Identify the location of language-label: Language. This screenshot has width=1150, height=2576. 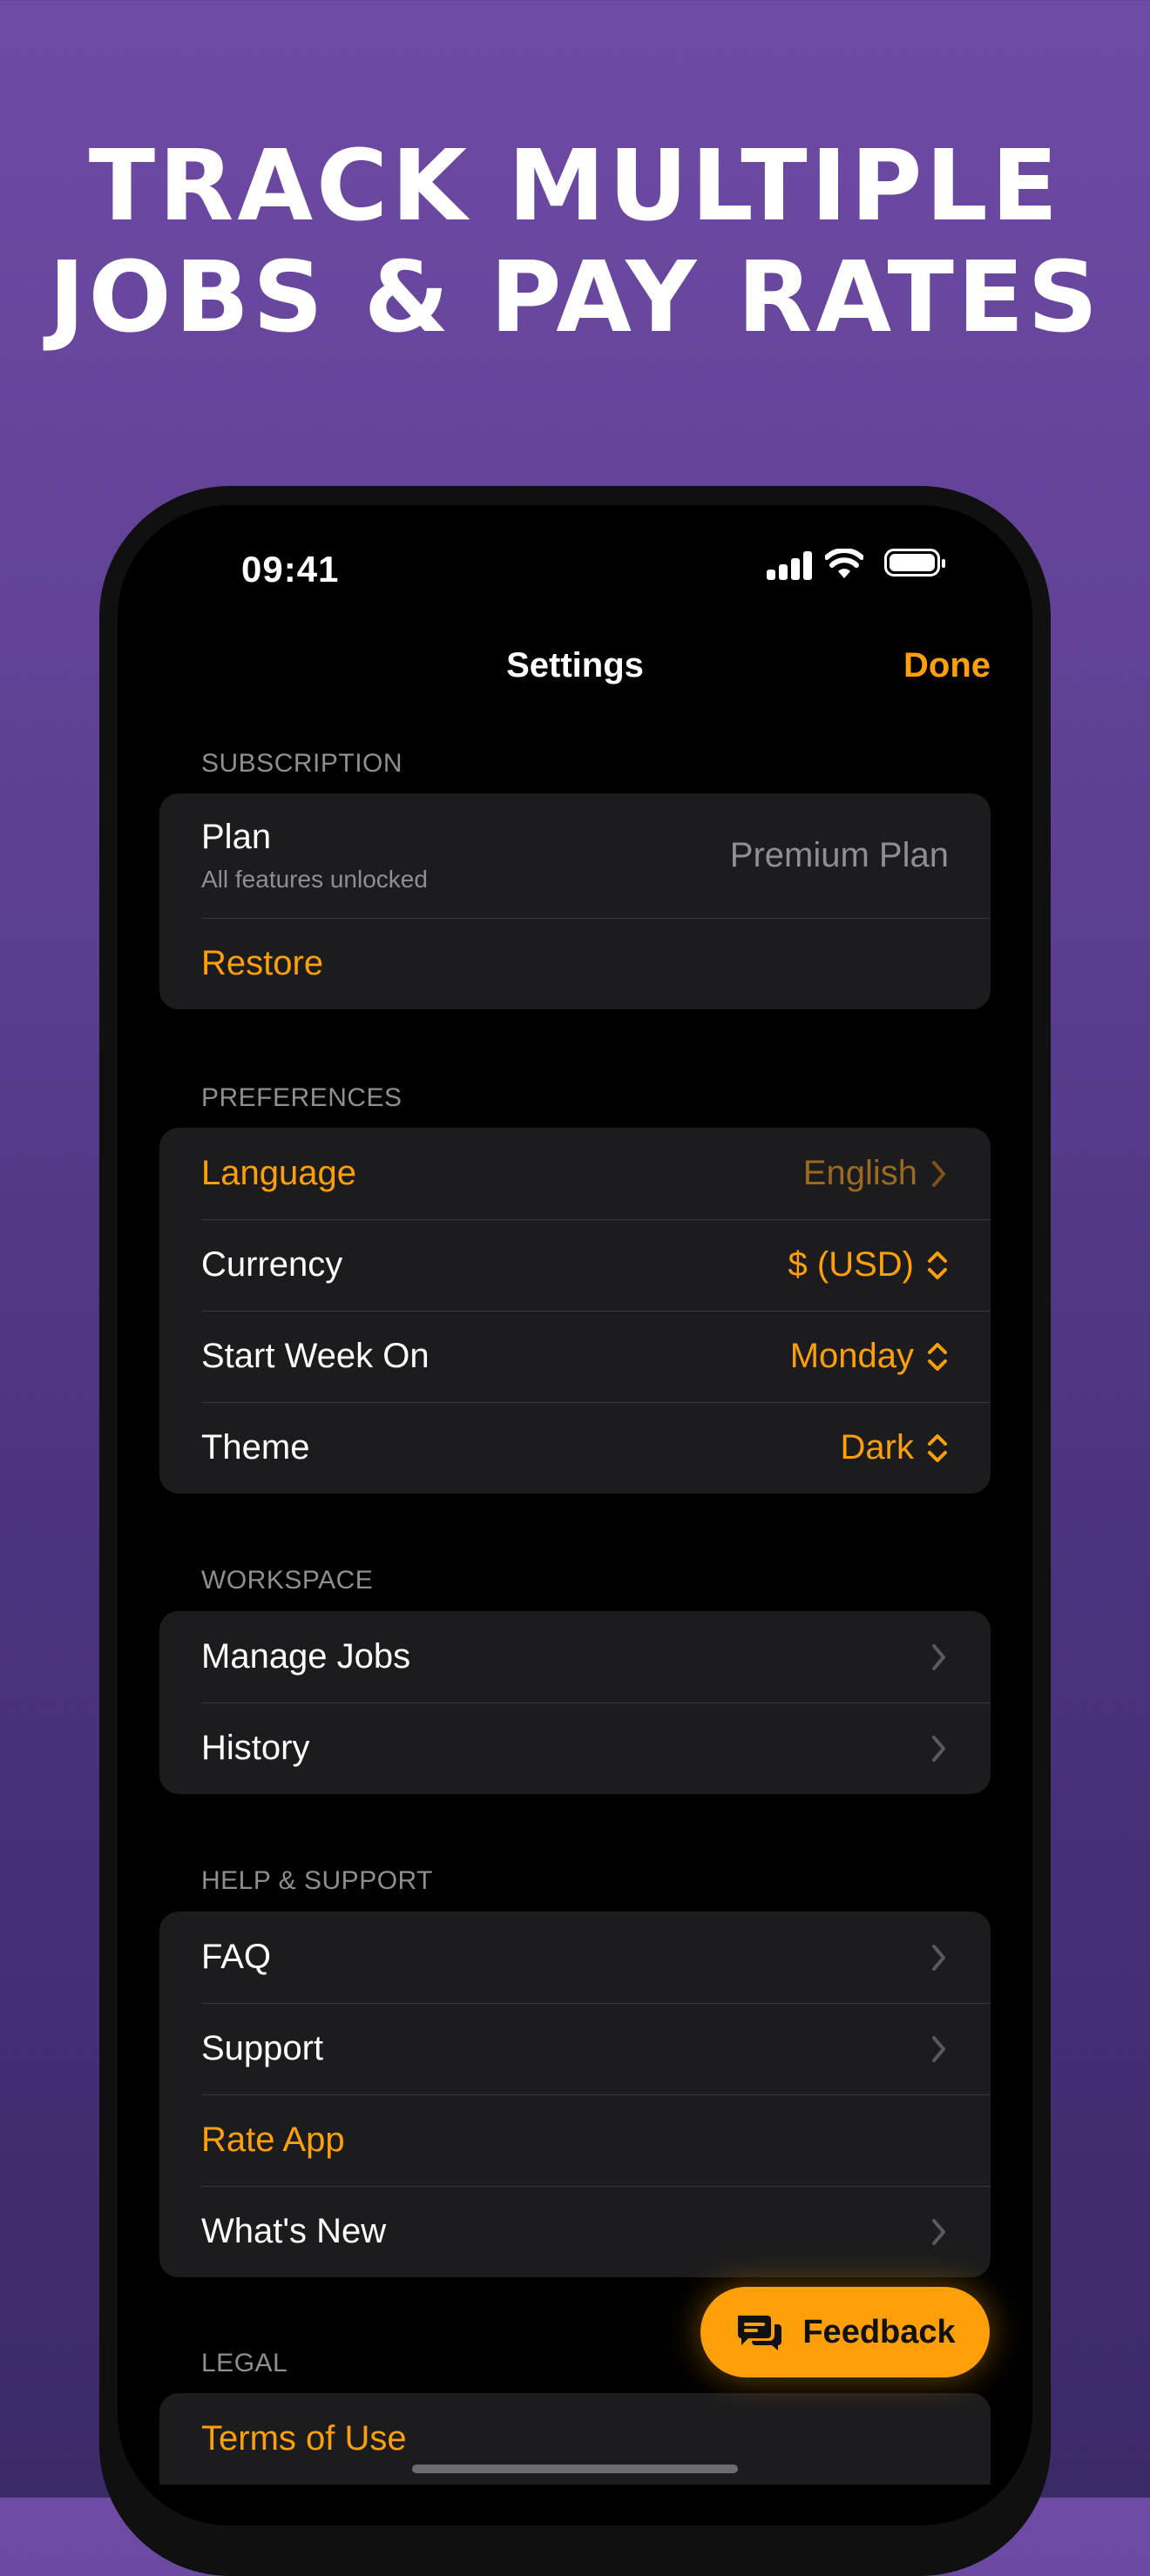
(278, 1173).